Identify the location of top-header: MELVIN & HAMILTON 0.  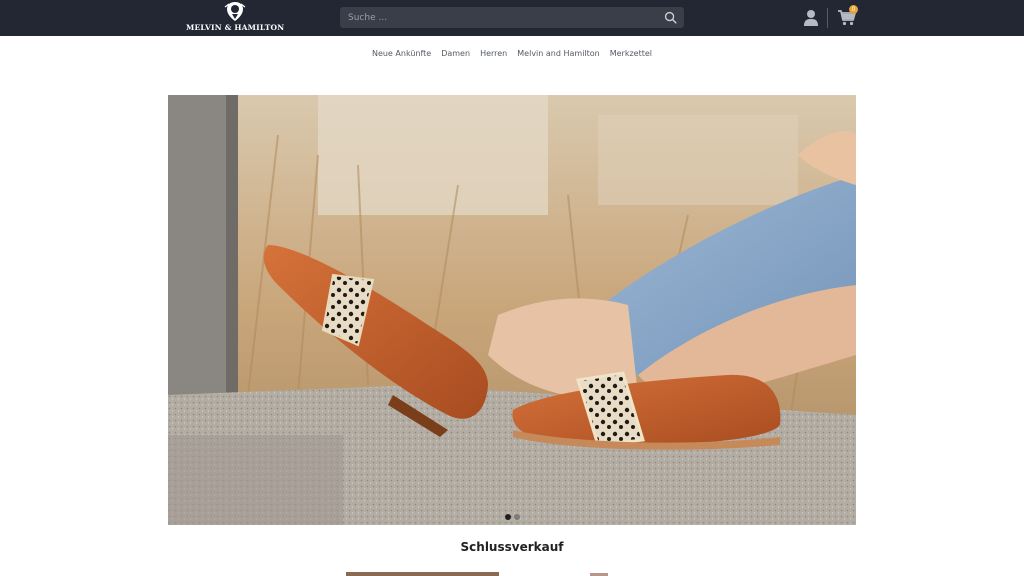
(512, 18).